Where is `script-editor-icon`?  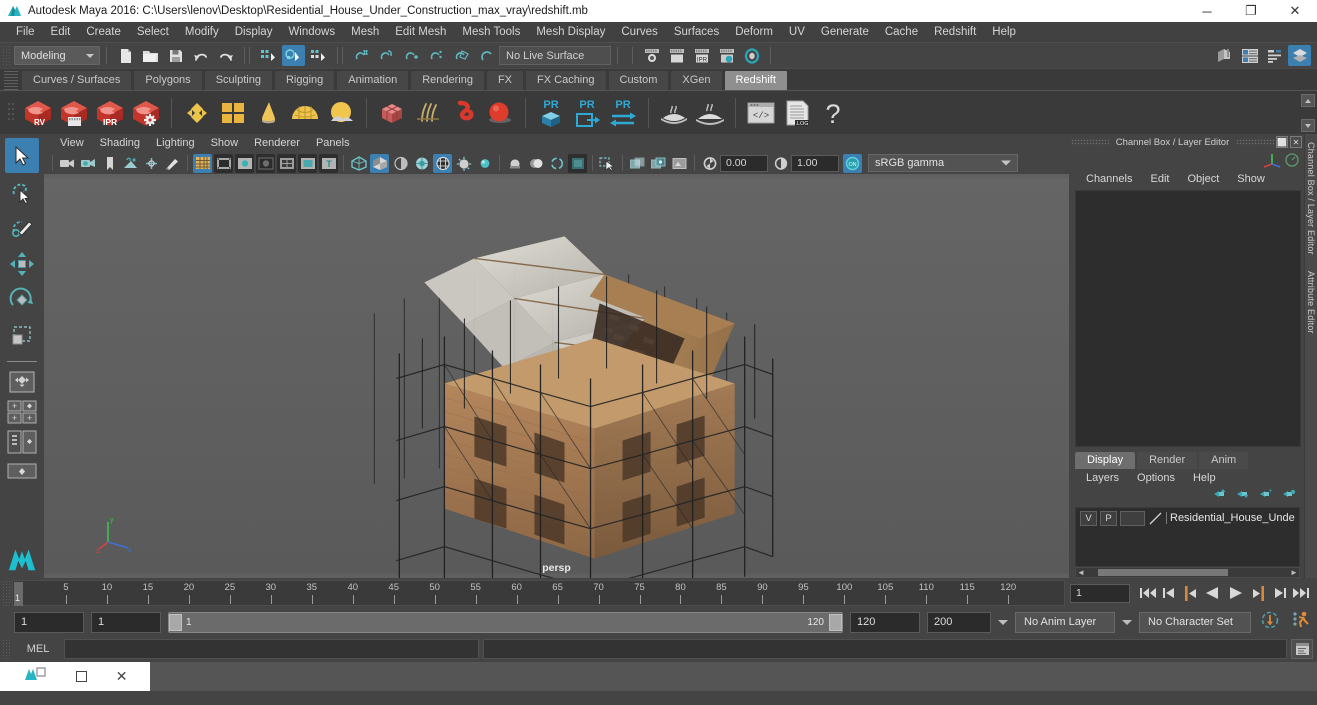
script-editor-icon is located at coordinates (1302, 649).